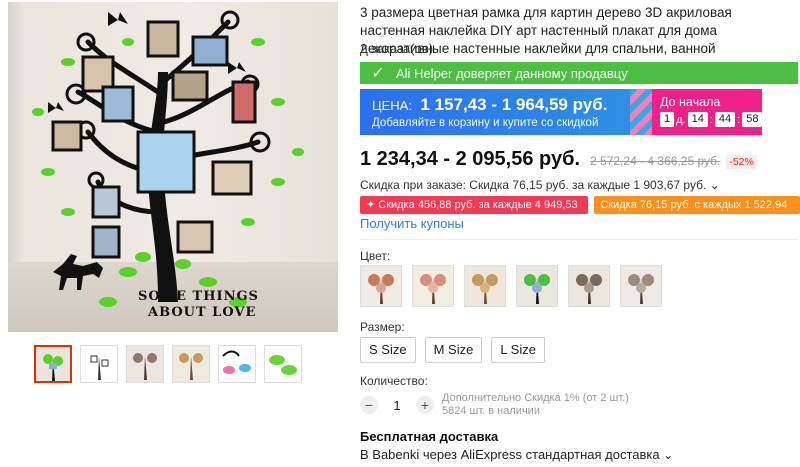 The height and width of the screenshot is (467, 800). Describe the element at coordinates (491, 411) in the screenshot. I see `stock-text: 5824 шт. в наличии` at that location.